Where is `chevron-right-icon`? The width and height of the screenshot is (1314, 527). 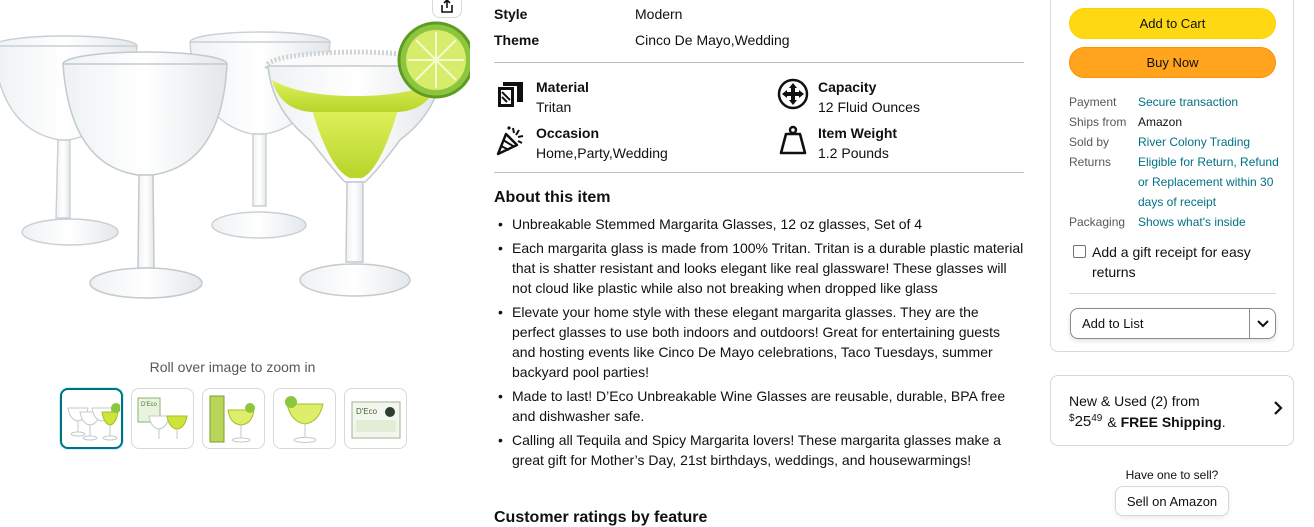 chevron-right-icon is located at coordinates (1278, 409).